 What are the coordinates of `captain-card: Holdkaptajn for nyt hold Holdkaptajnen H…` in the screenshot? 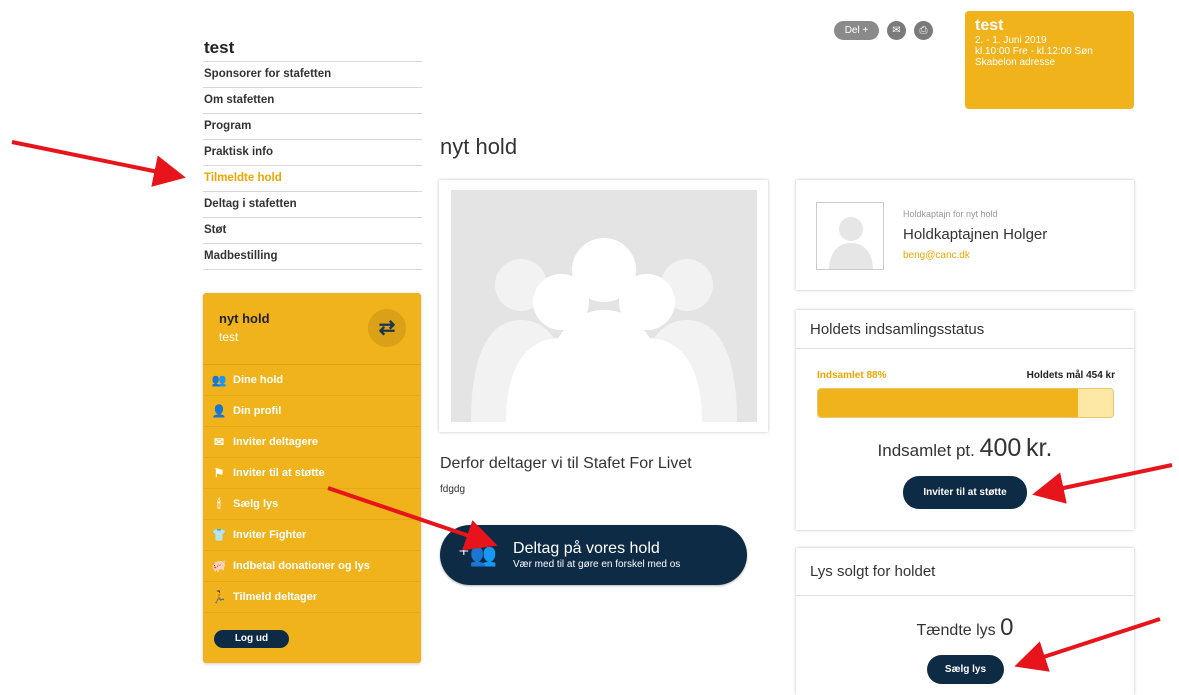 It's located at (965, 235).